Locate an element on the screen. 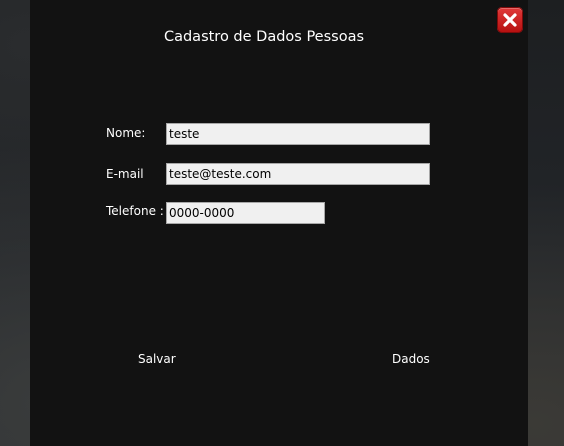 Image resolution: width=564 pixels, height=446 pixels. telefone-input is located at coordinates (245, 213).